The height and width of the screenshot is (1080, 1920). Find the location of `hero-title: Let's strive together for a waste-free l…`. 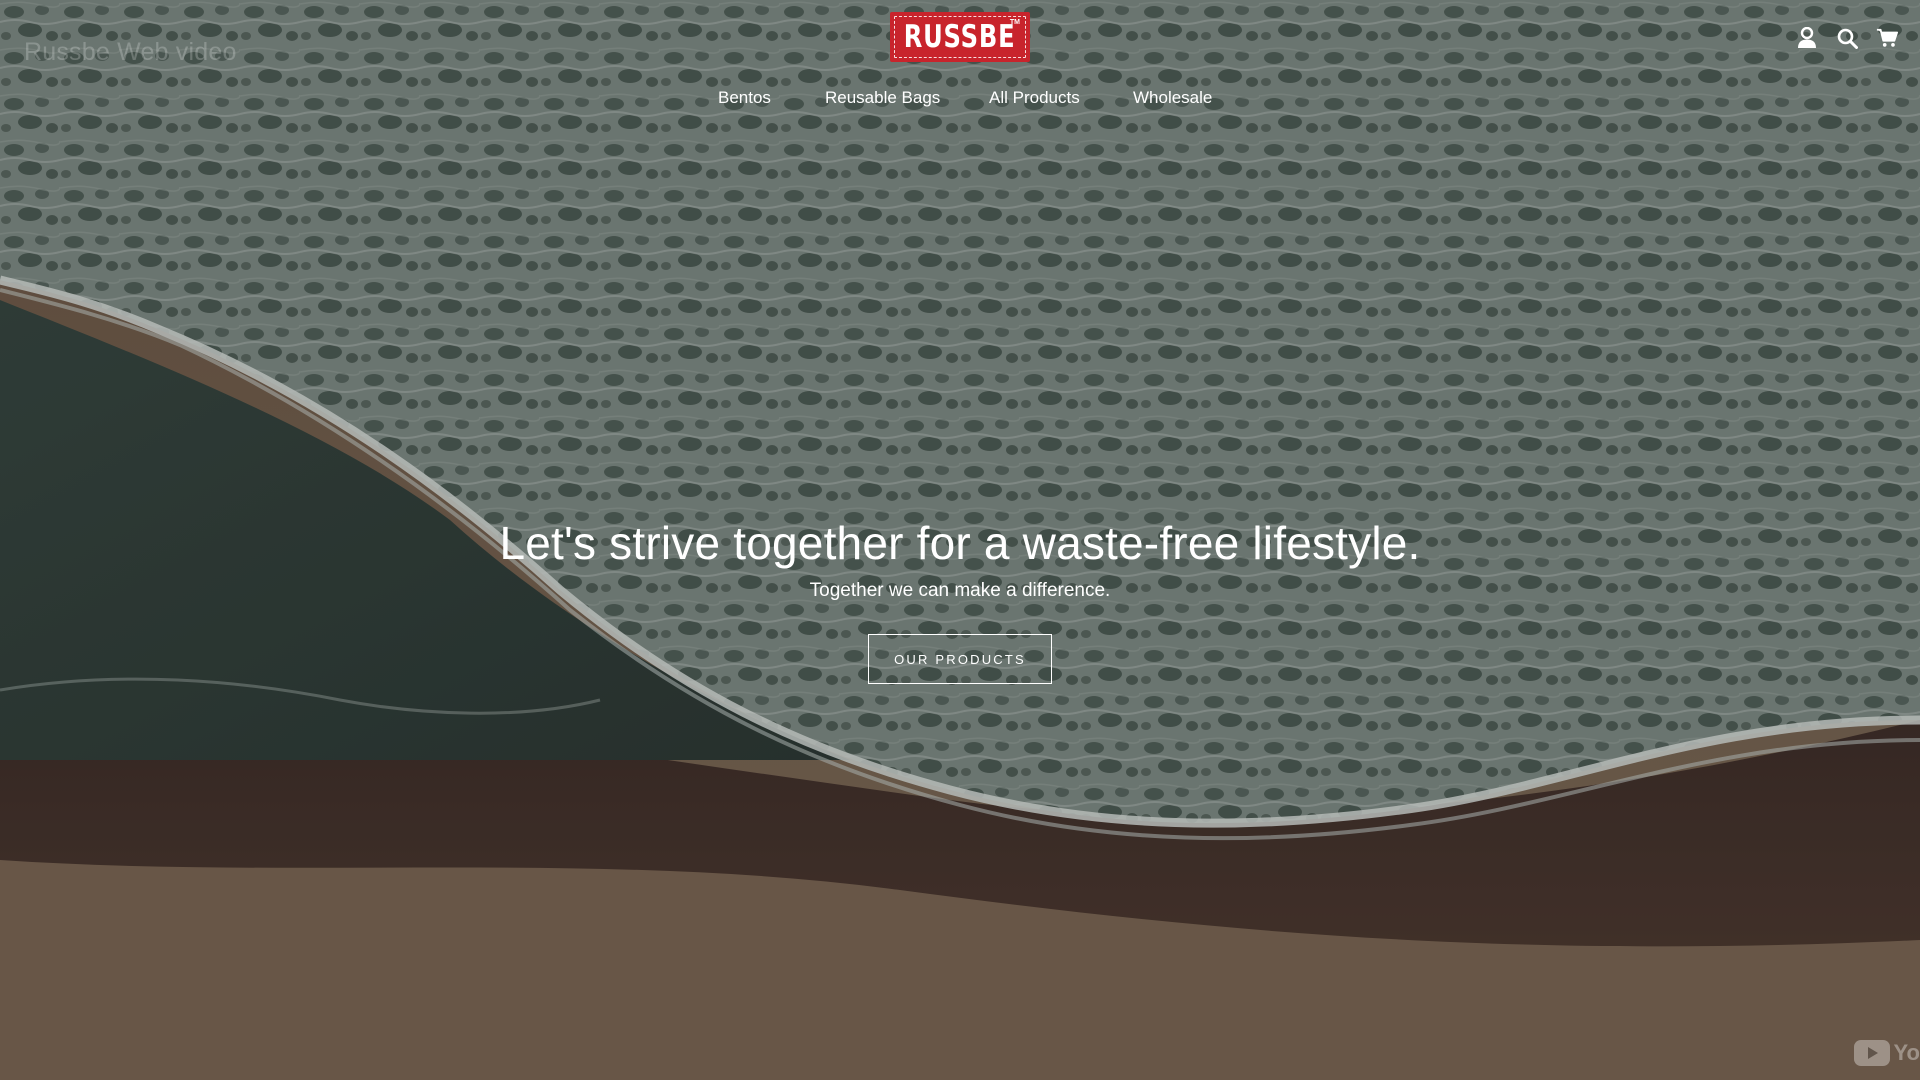

hero-title: Let's strive together for a waste-free l… is located at coordinates (960, 543).